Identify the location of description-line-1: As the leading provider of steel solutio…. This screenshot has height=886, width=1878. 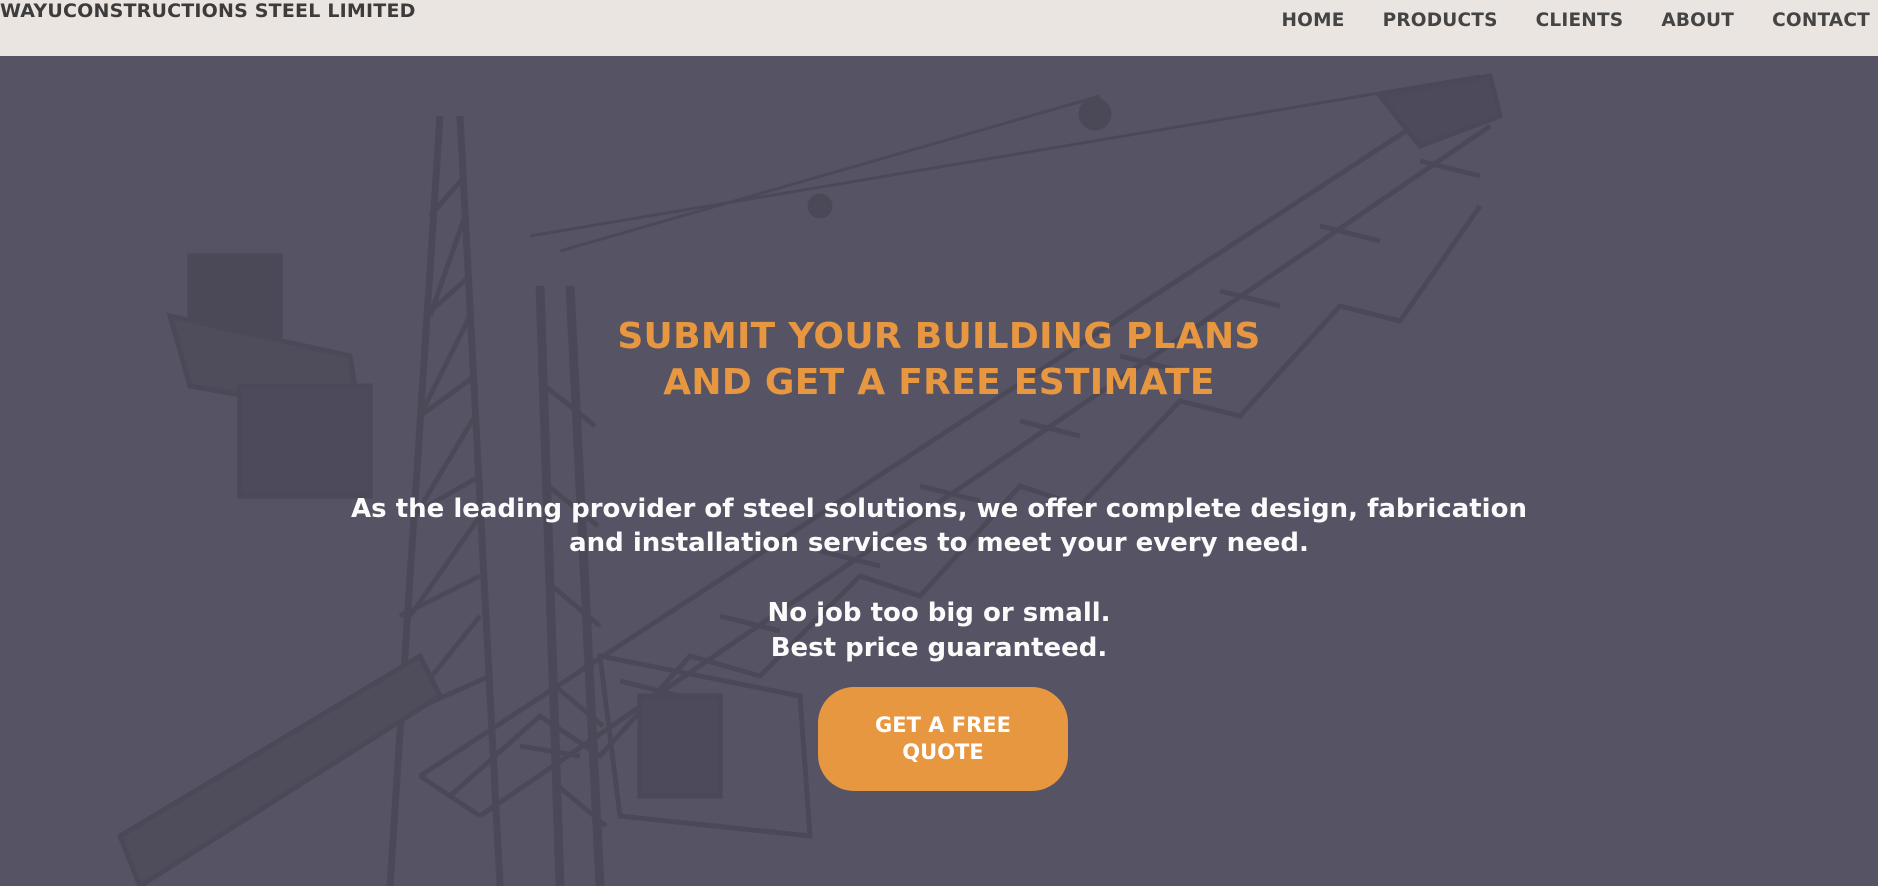
(939, 509).